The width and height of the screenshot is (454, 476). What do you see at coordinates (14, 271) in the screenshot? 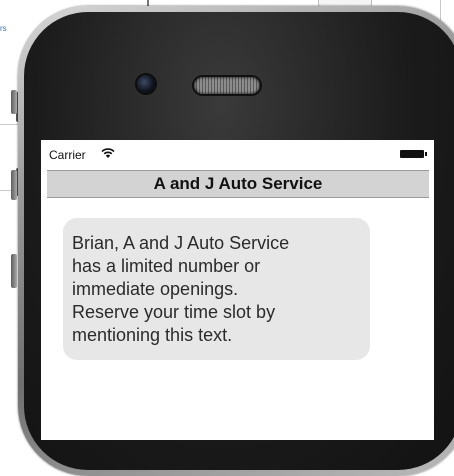
I see `volume-down-button` at bounding box center [14, 271].